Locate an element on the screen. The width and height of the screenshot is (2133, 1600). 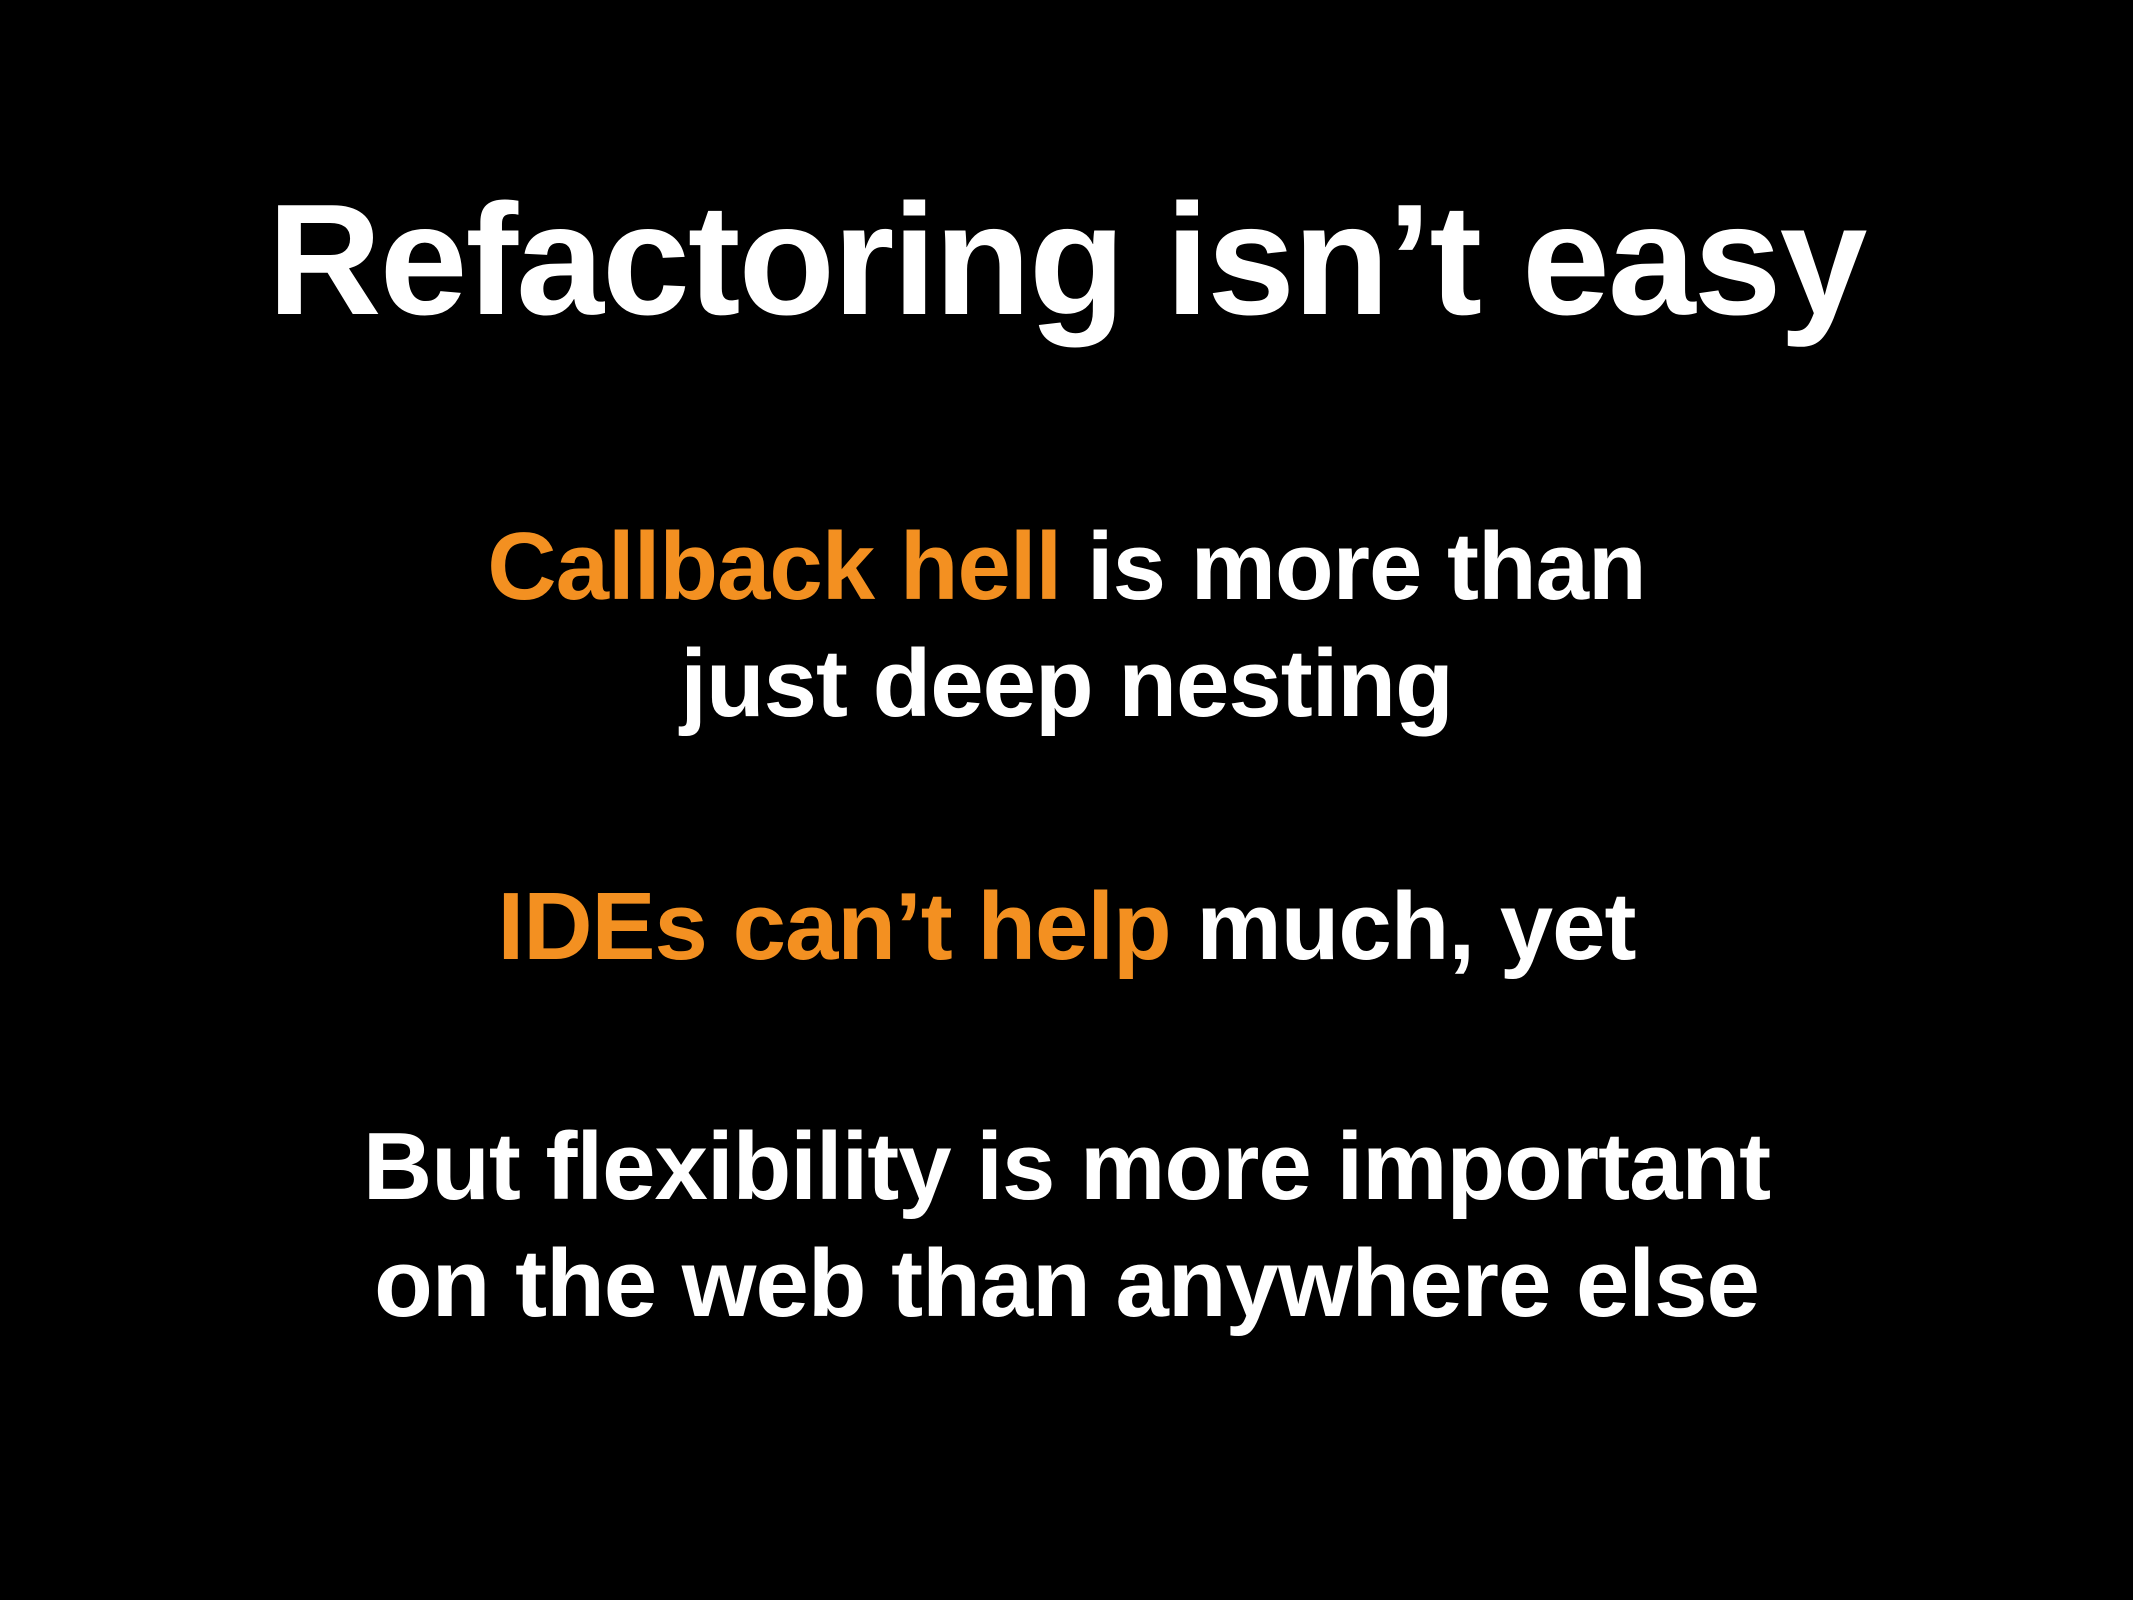
point-ides-text: much, yet is located at coordinates (1403, 926).